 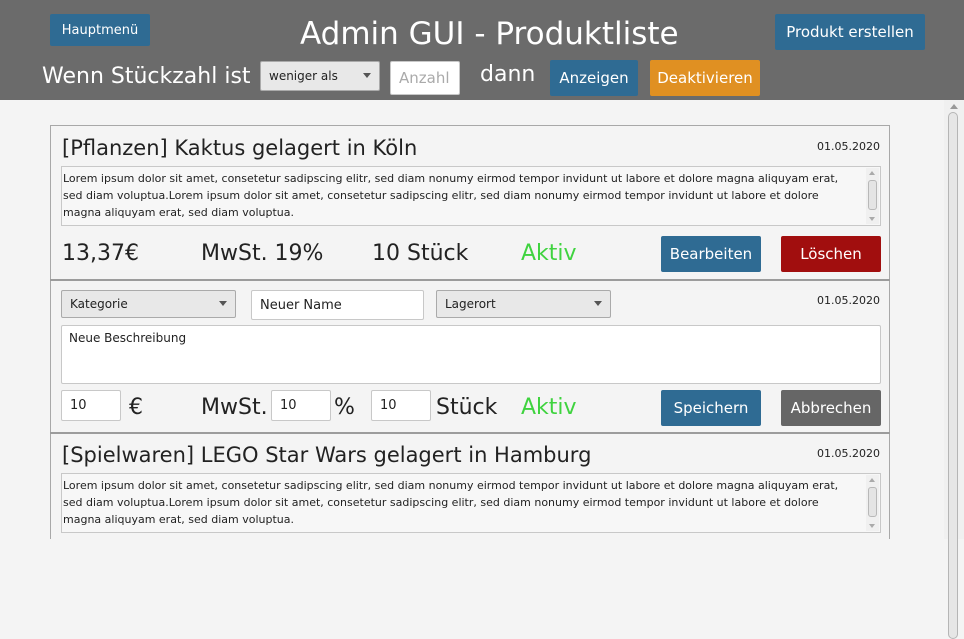 What do you see at coordinates (711, 408) in the screenshot?
I see `save-button: Speichern` at bounding box center [711, 408].